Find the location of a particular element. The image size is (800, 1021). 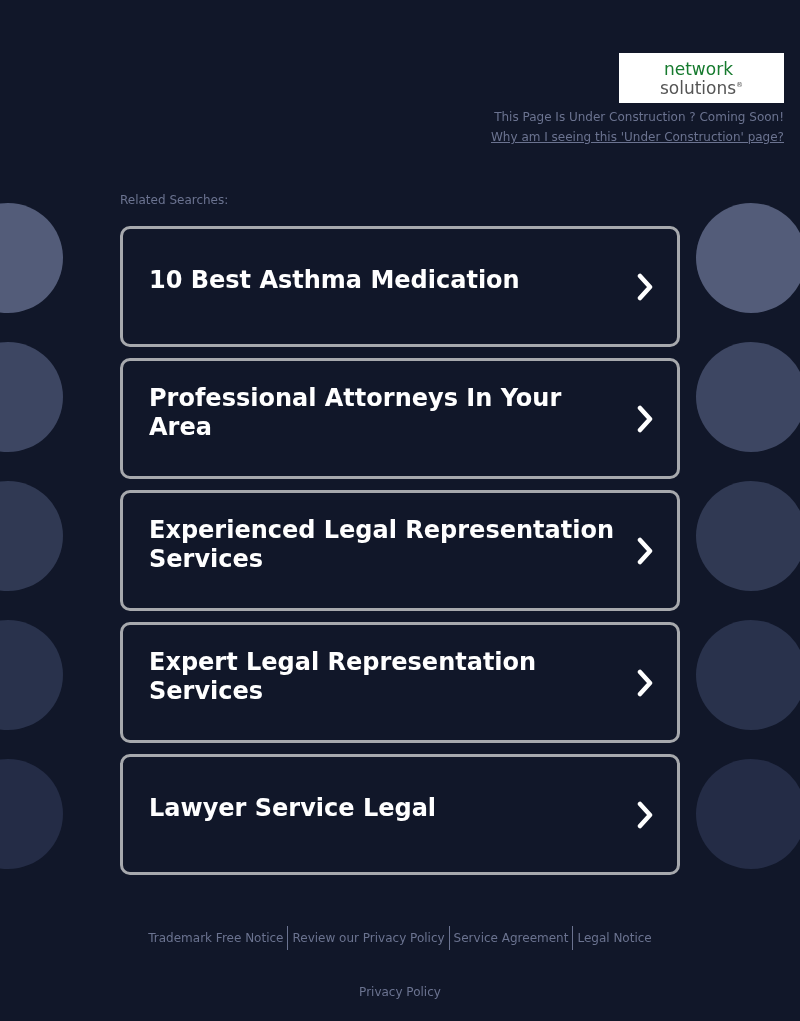

footer-link: Service Agreement is located at coordinates (510, 938).